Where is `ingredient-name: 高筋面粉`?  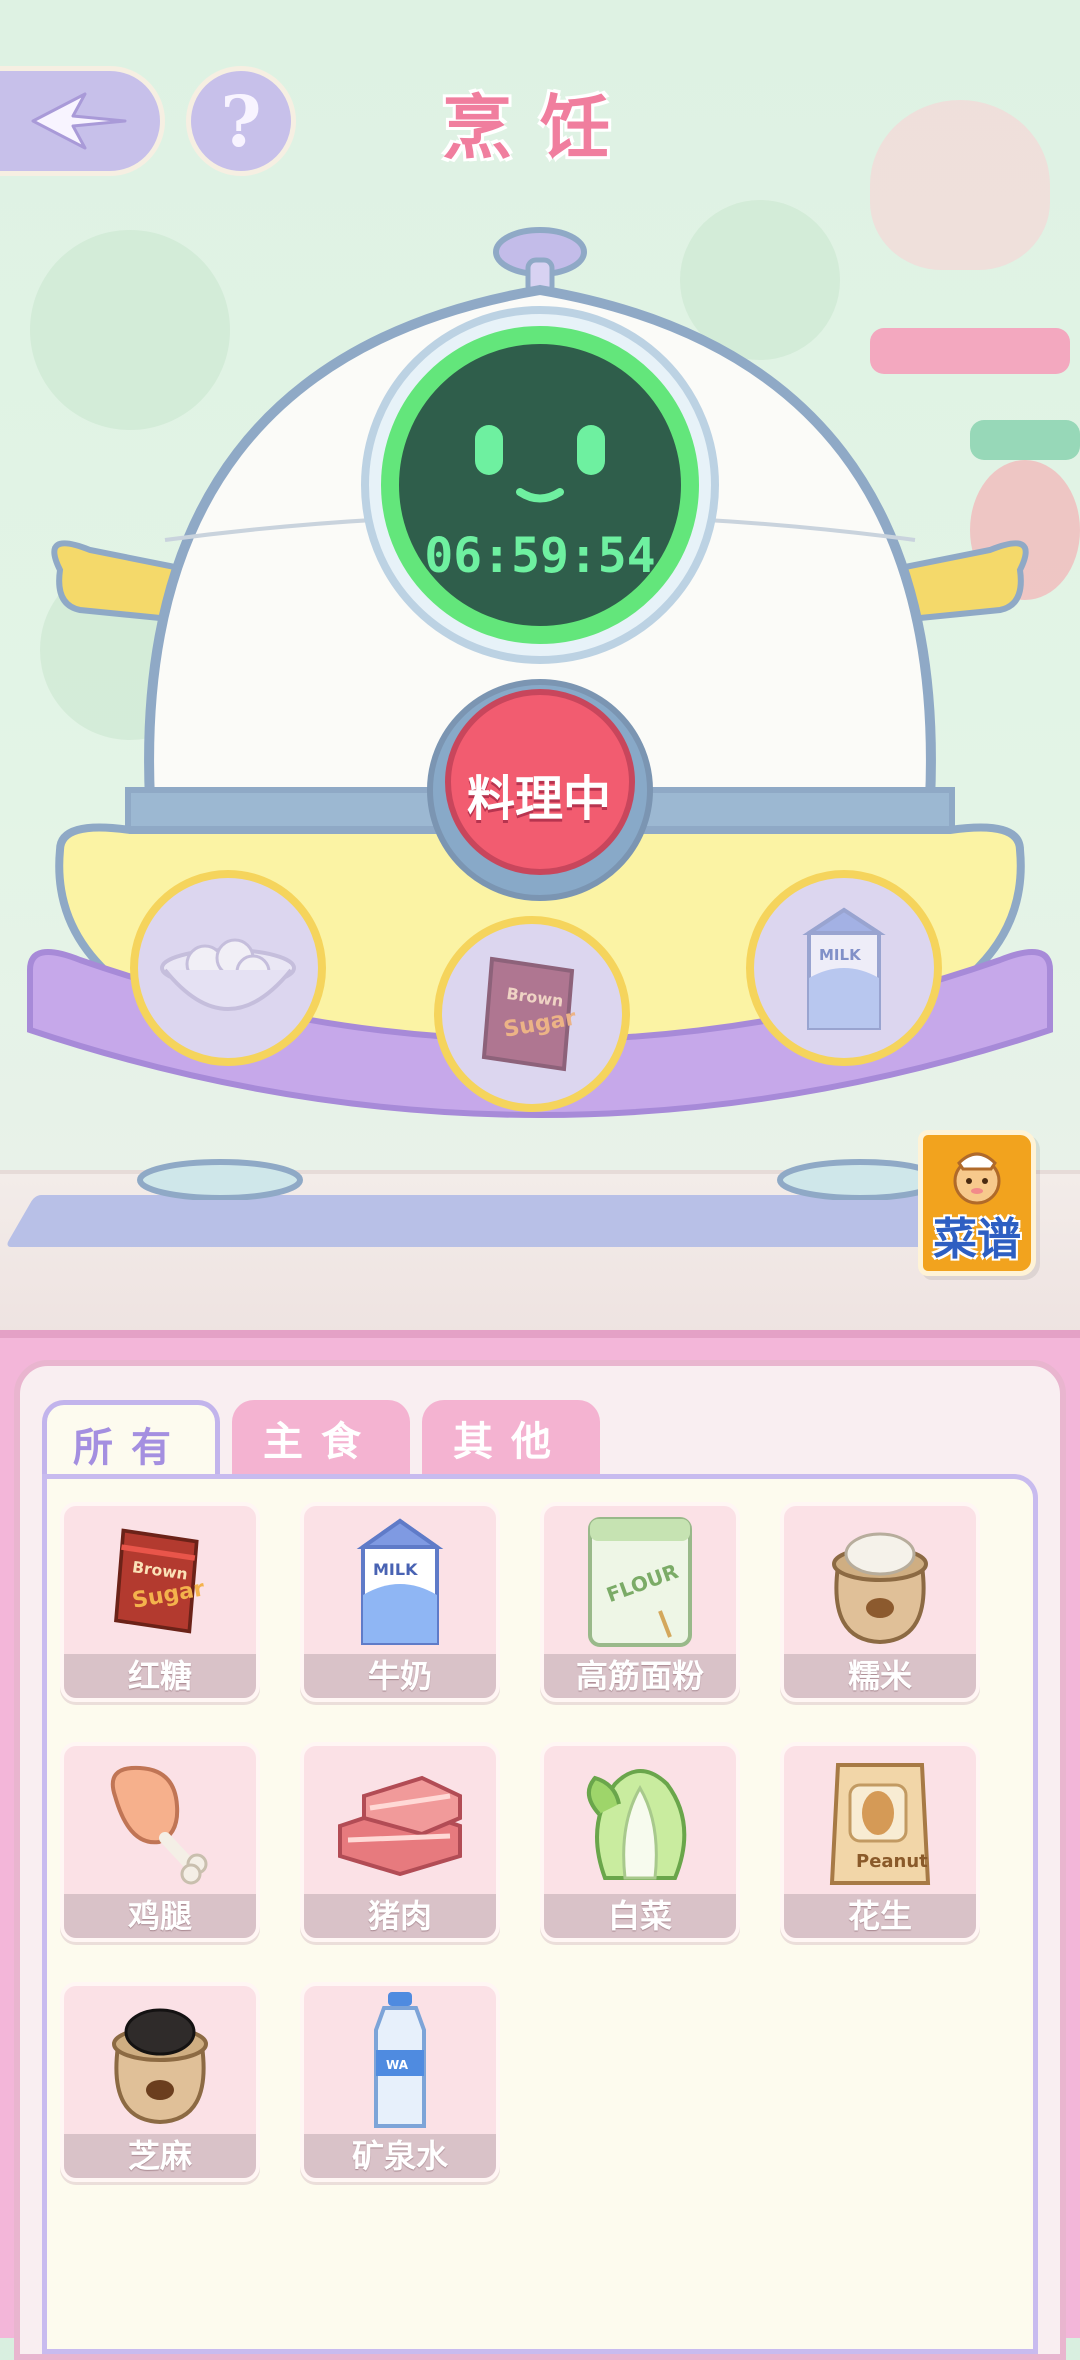 ingredient-name: 高筋面粉 is located at coordinates (640, 1676).